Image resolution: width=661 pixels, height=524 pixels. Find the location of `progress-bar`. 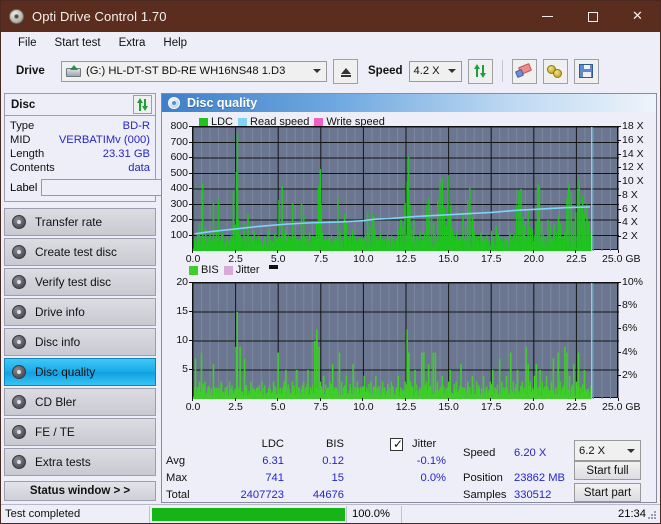

progress-bar is located at coordinates (247, 514).